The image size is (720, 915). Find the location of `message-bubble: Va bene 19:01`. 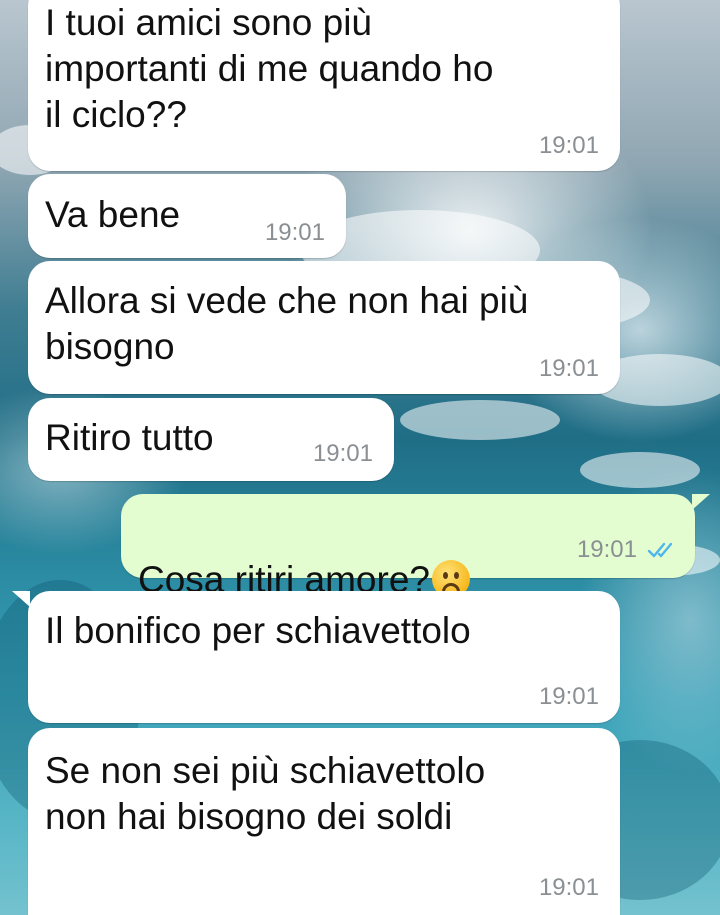

message-bubble: Va bene 19:01 is located at coordinates (187, 216).